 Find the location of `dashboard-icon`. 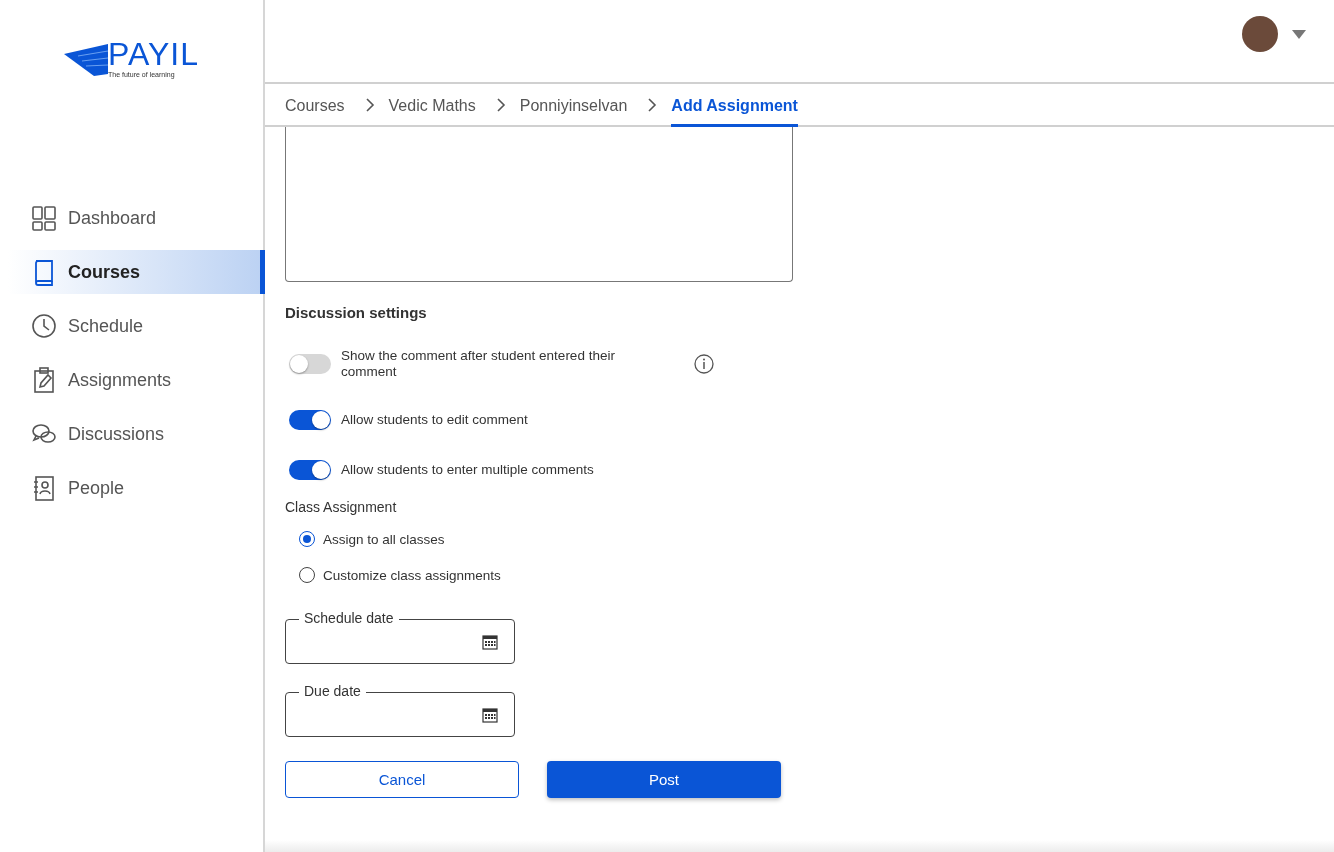

dashboard-icon is located at coordinates (44, 218).